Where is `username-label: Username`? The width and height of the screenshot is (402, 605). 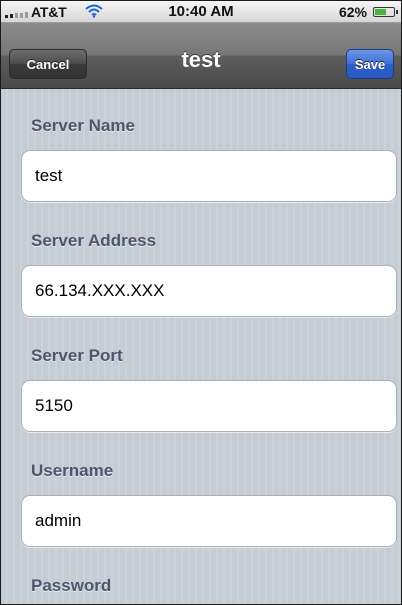
username-label: Username is located at coordinates (72, 470).